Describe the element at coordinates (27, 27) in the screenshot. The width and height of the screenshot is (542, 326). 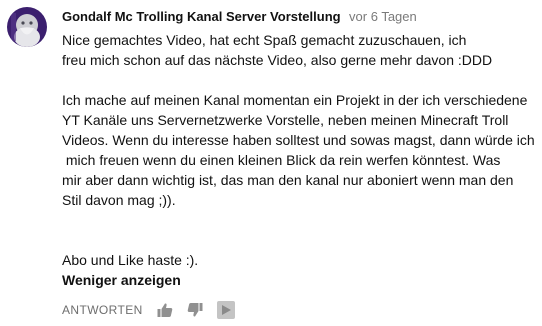
I see `avatar` at that location.